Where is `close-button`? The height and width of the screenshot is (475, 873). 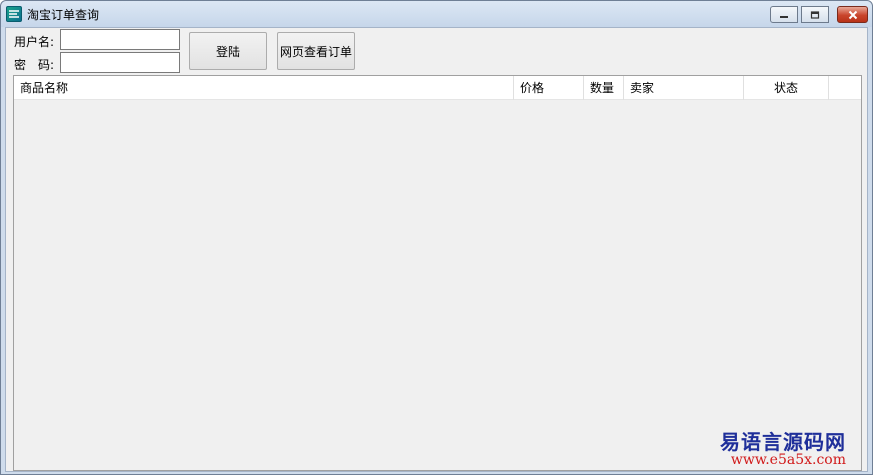
close-button is located at coordinates (852, 14).